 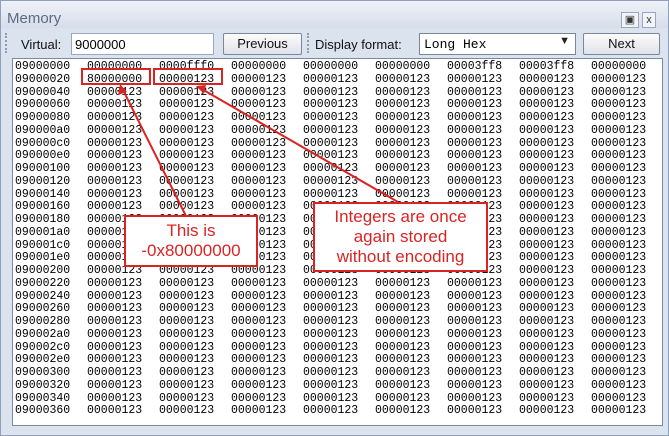 What do you see at coordinates (195, 67) in the screenshot?
I see `value-cell: 0000fff0` at bounding box center [195, 67].